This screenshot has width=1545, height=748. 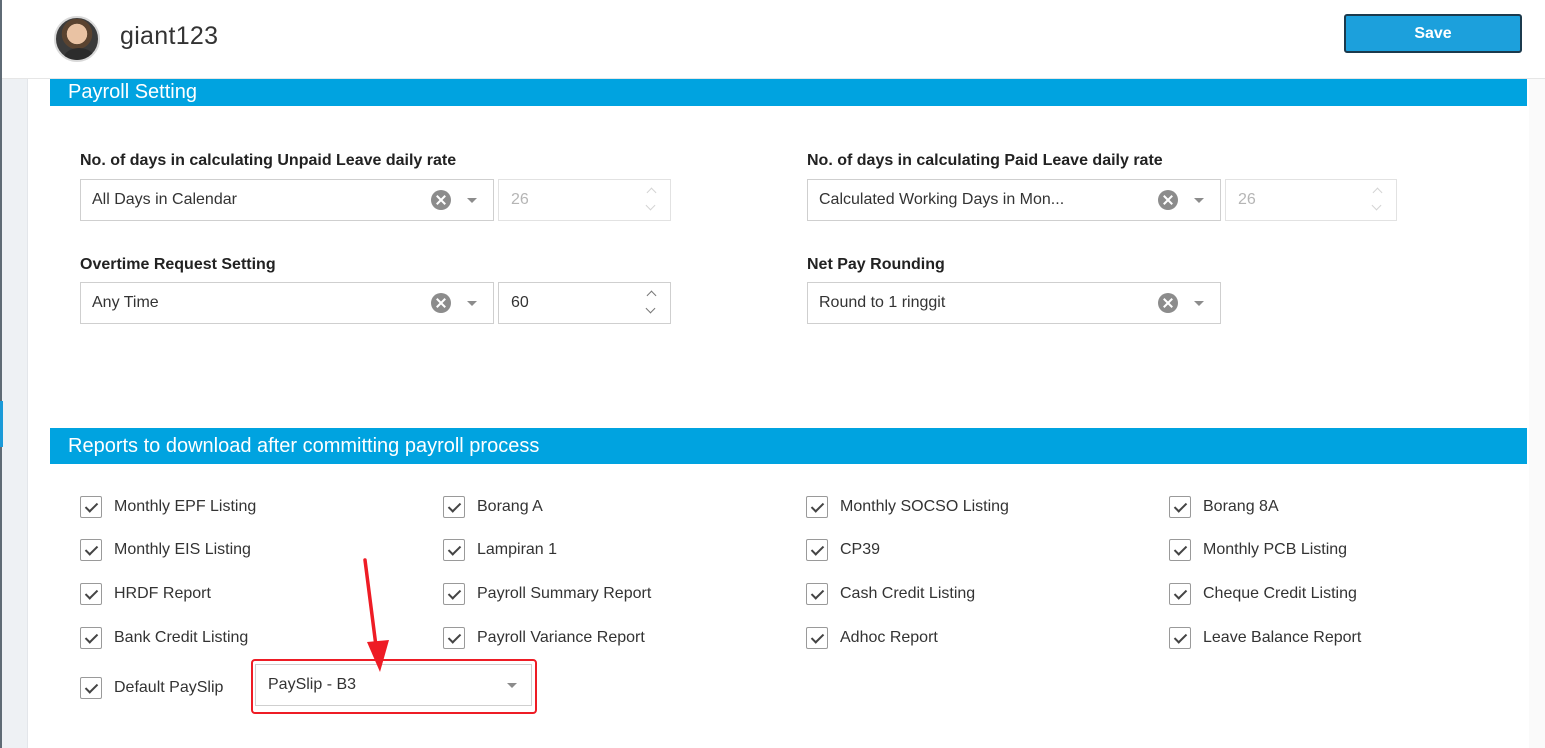 What do you see at coordinates (1282, 637) in the screenshot?
I see `report-label: Leave Balance Report` at bounding box center [1282, 637].